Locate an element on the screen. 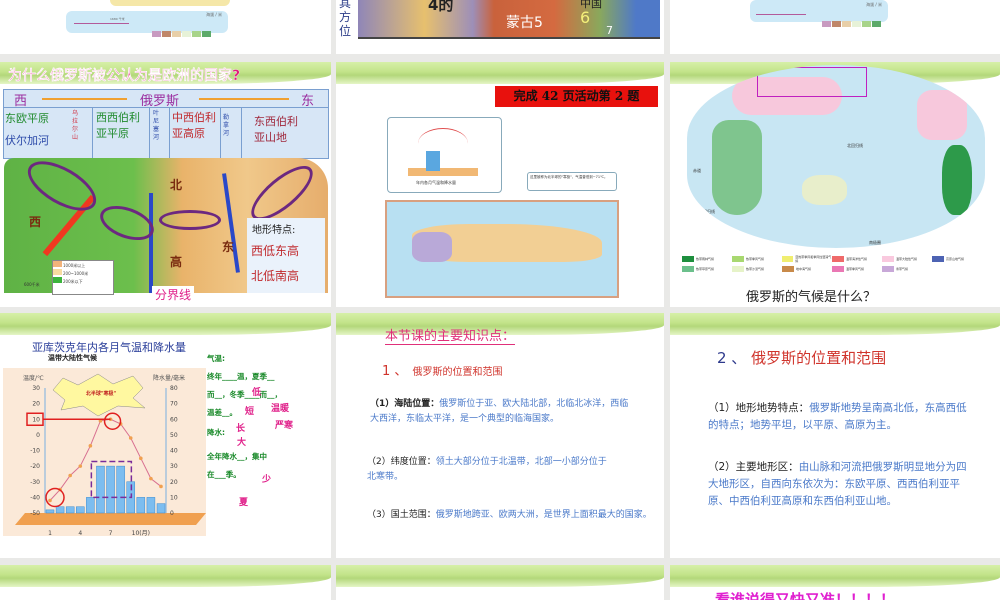 The width and height of the screenshot is (1000, 600). slide-thumbnail-12: 看谁说得又快又准！！！！ is located at coordinates (835, 582).